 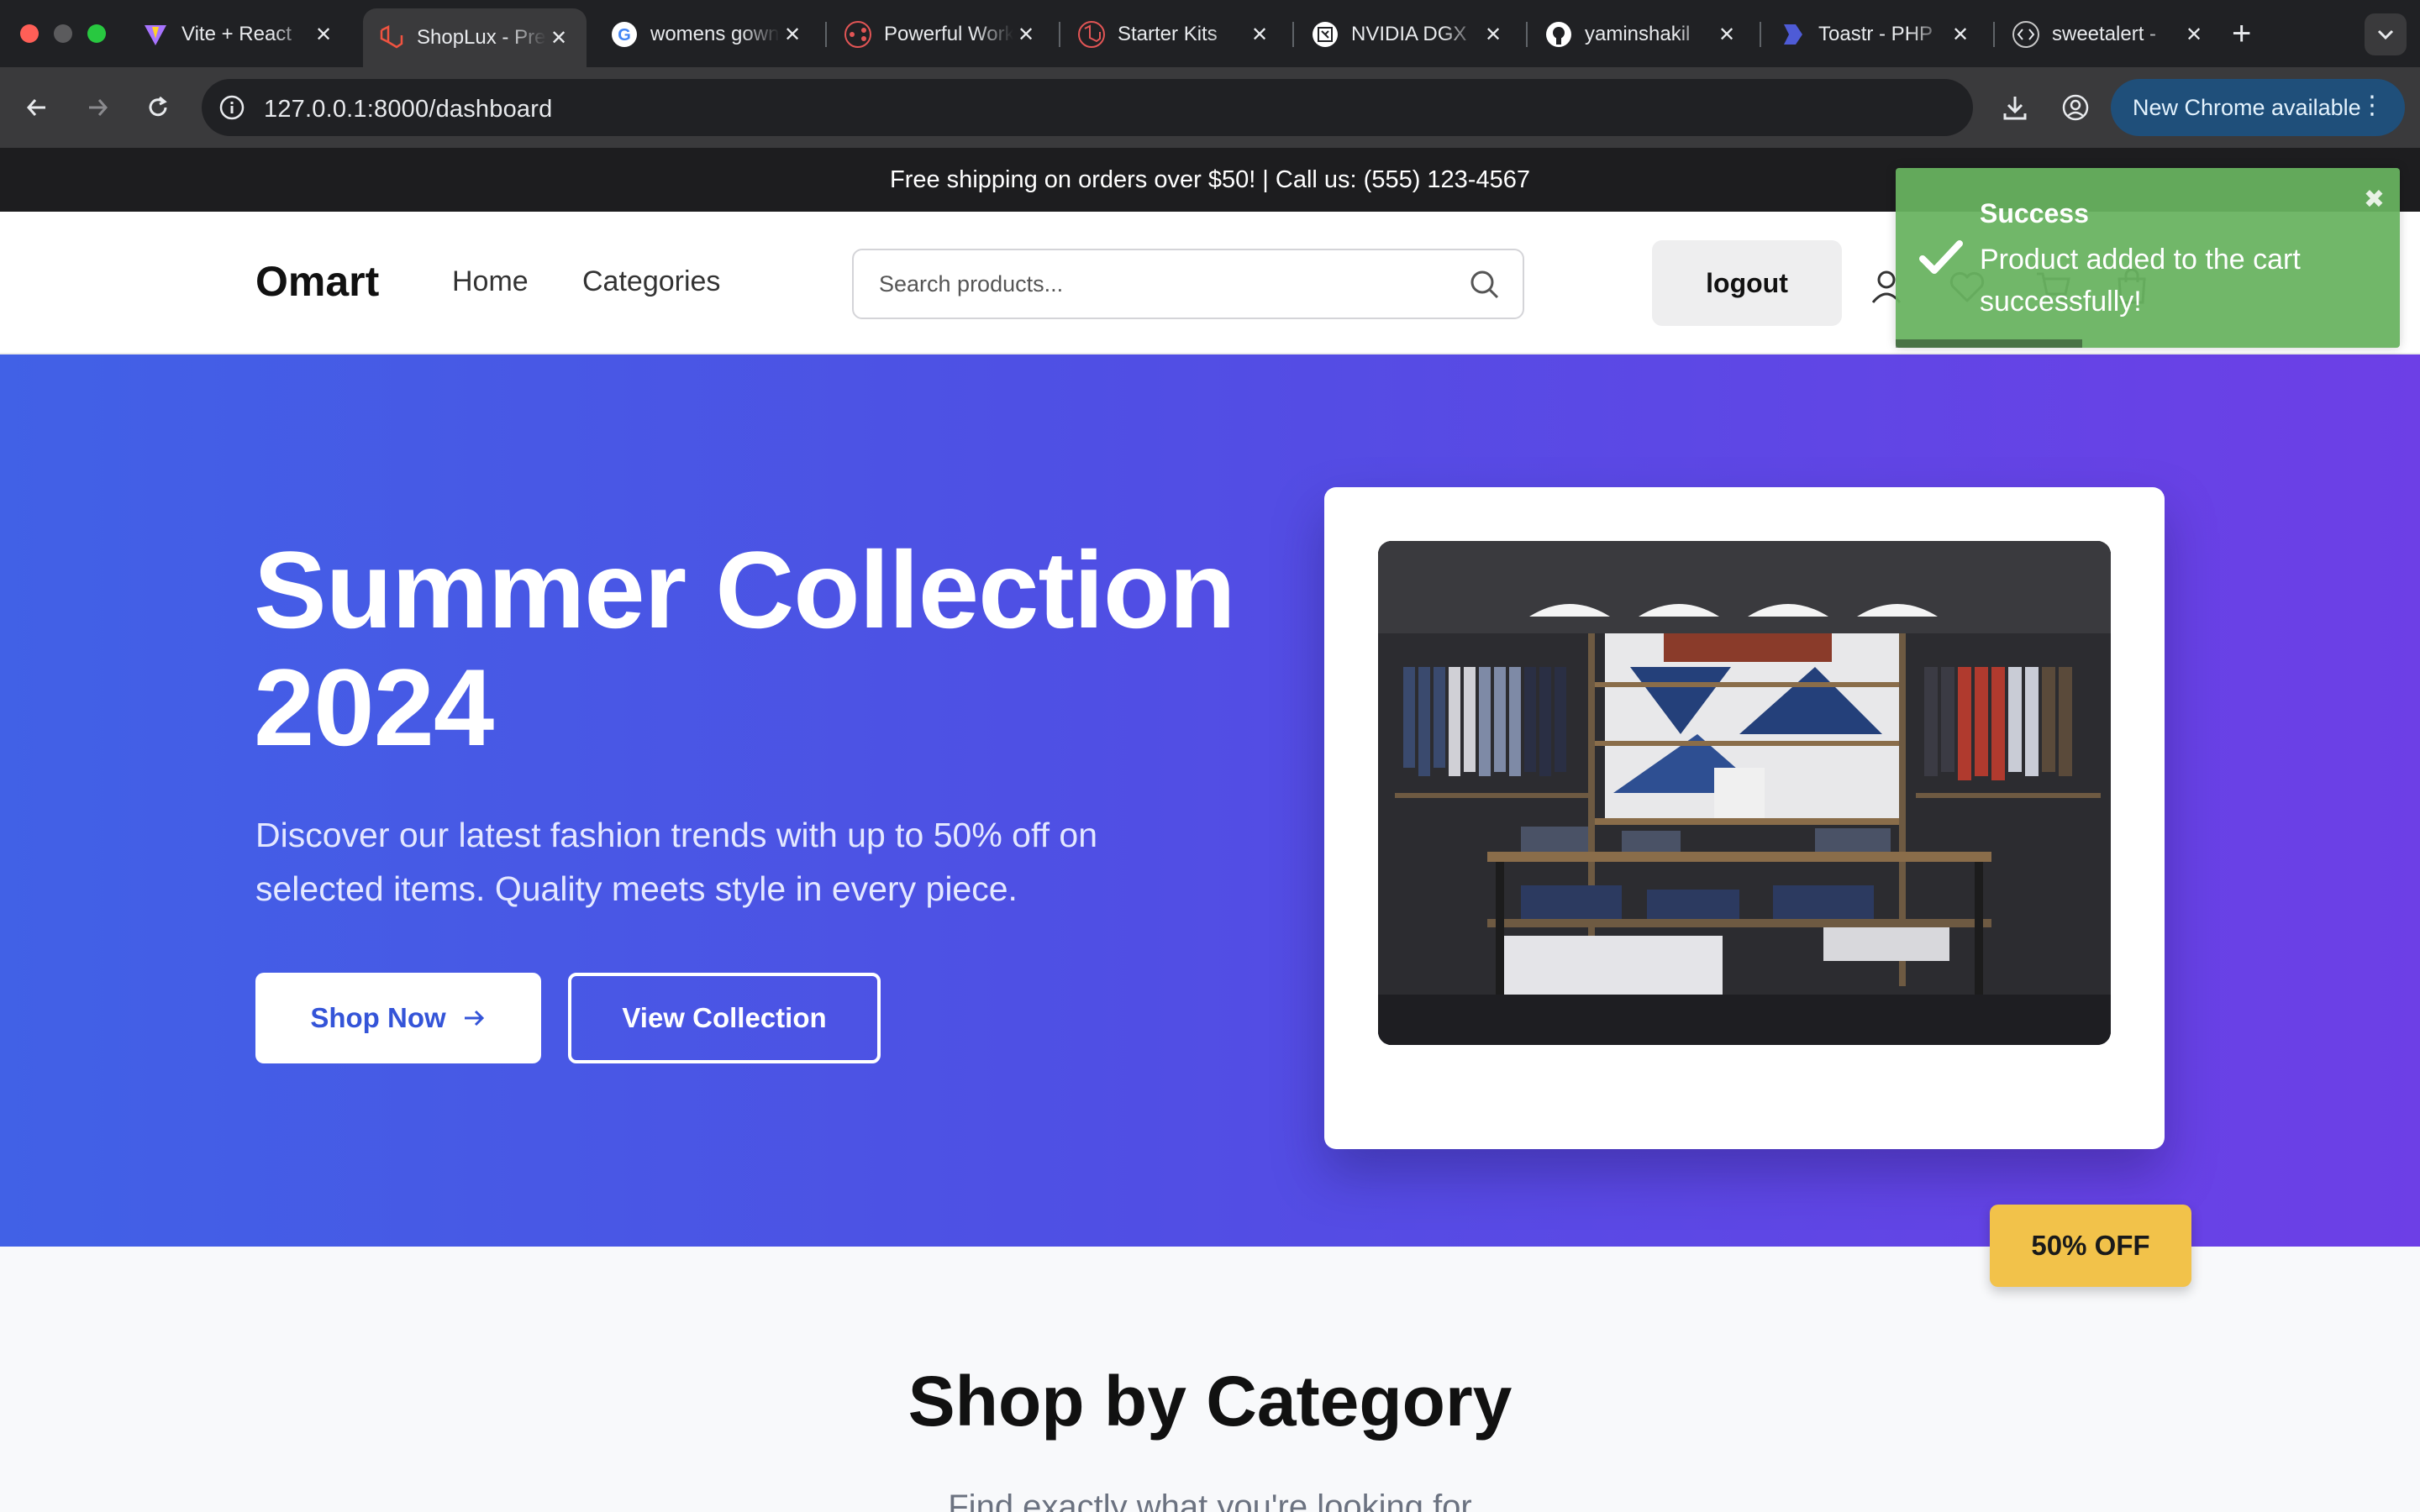 What do you see at coordinates (2374, 199) in the screenshot?
I see `toast-close-button: ✖` at bounding box center [2374, 199].